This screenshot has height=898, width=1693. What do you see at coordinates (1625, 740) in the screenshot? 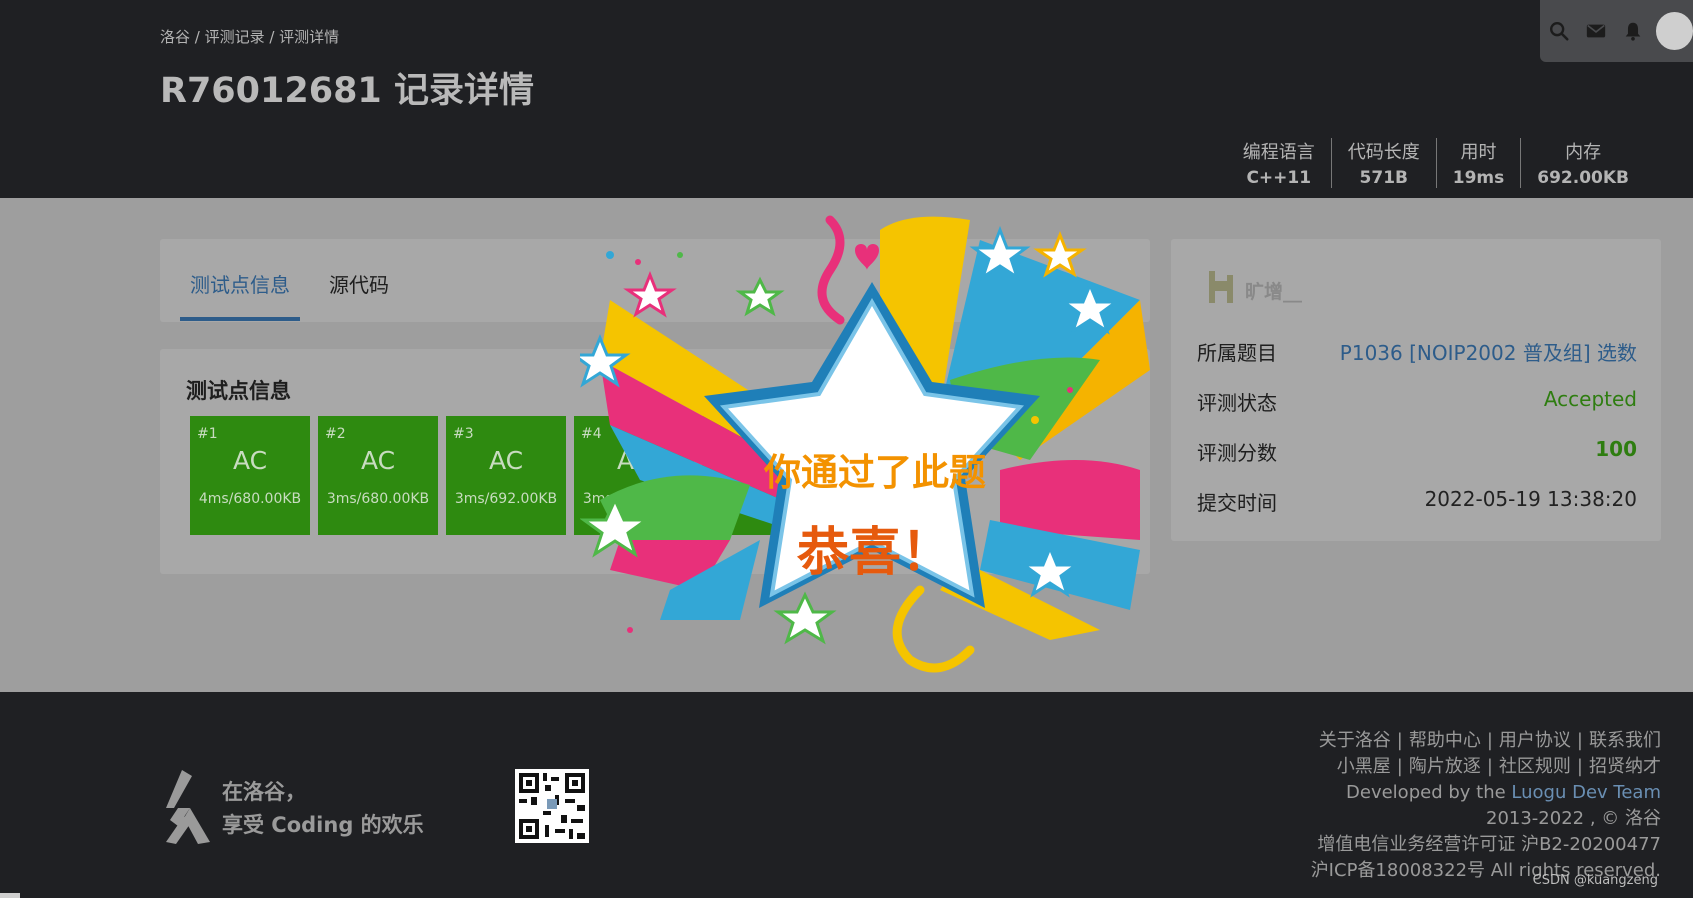
I see `footer-link-contact: 联系我们` at bounding box center [1625, 740].